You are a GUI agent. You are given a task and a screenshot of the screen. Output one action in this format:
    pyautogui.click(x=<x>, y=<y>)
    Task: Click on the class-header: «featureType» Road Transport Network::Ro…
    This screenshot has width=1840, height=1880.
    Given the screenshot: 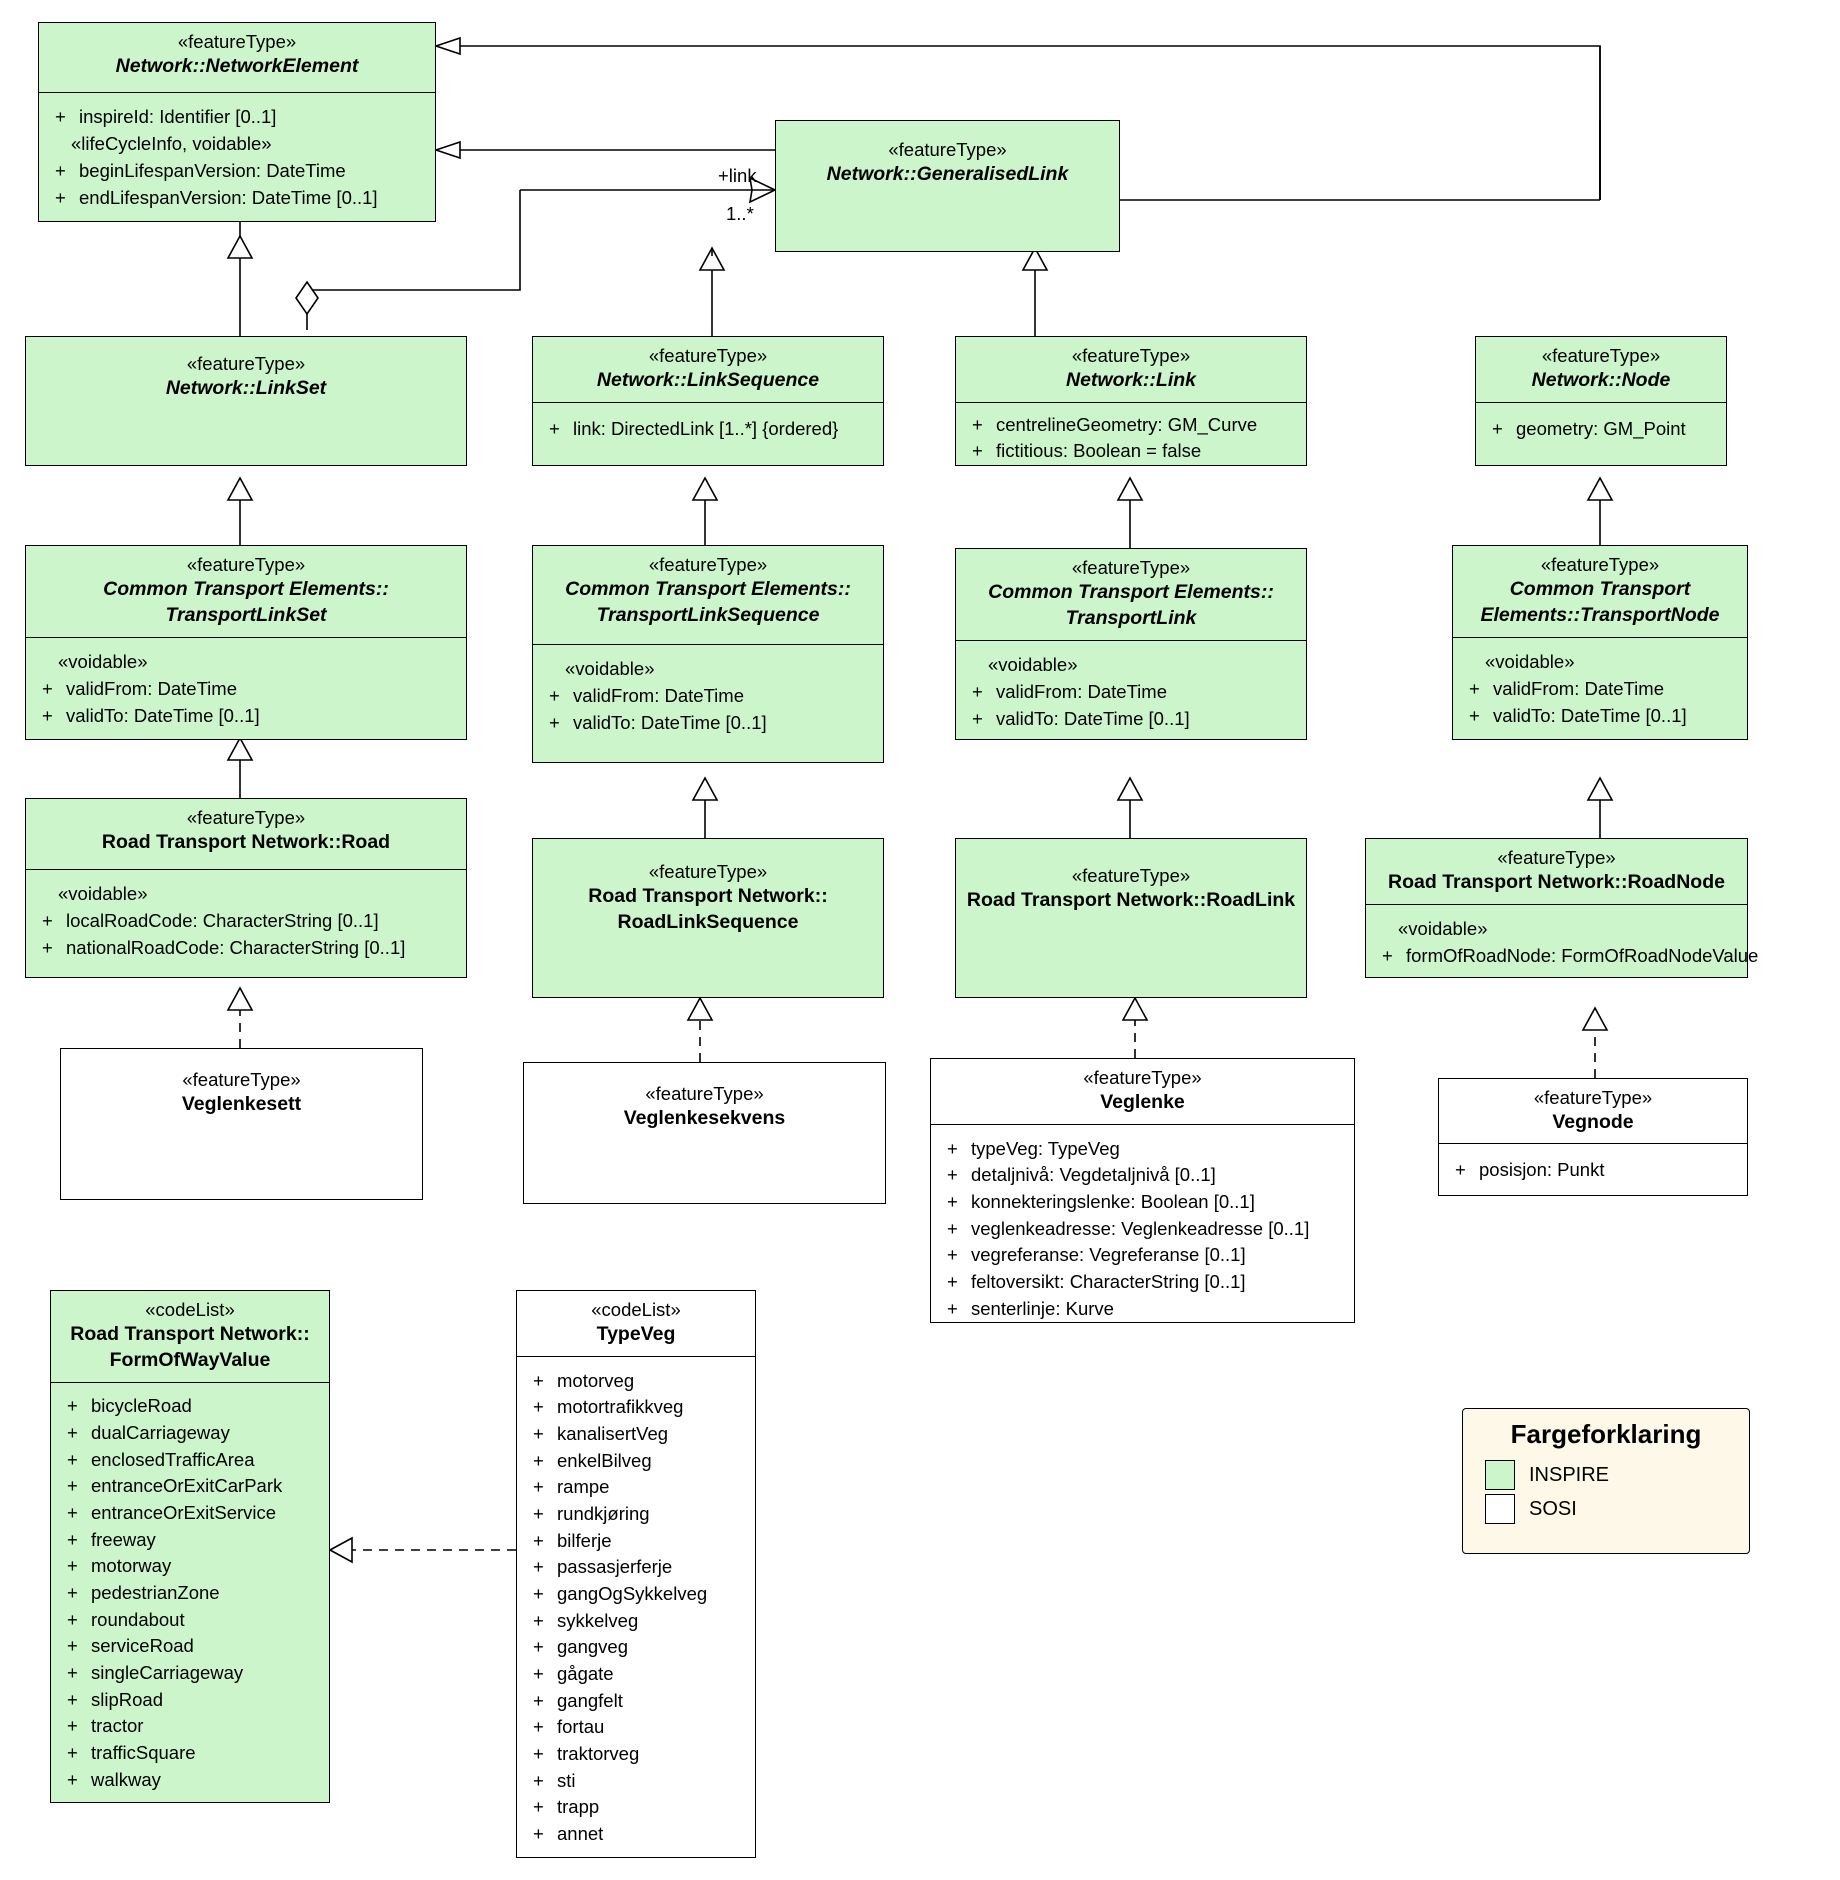 What is the action you would take?
    pyautogui.click(x=1131, y=889)
    